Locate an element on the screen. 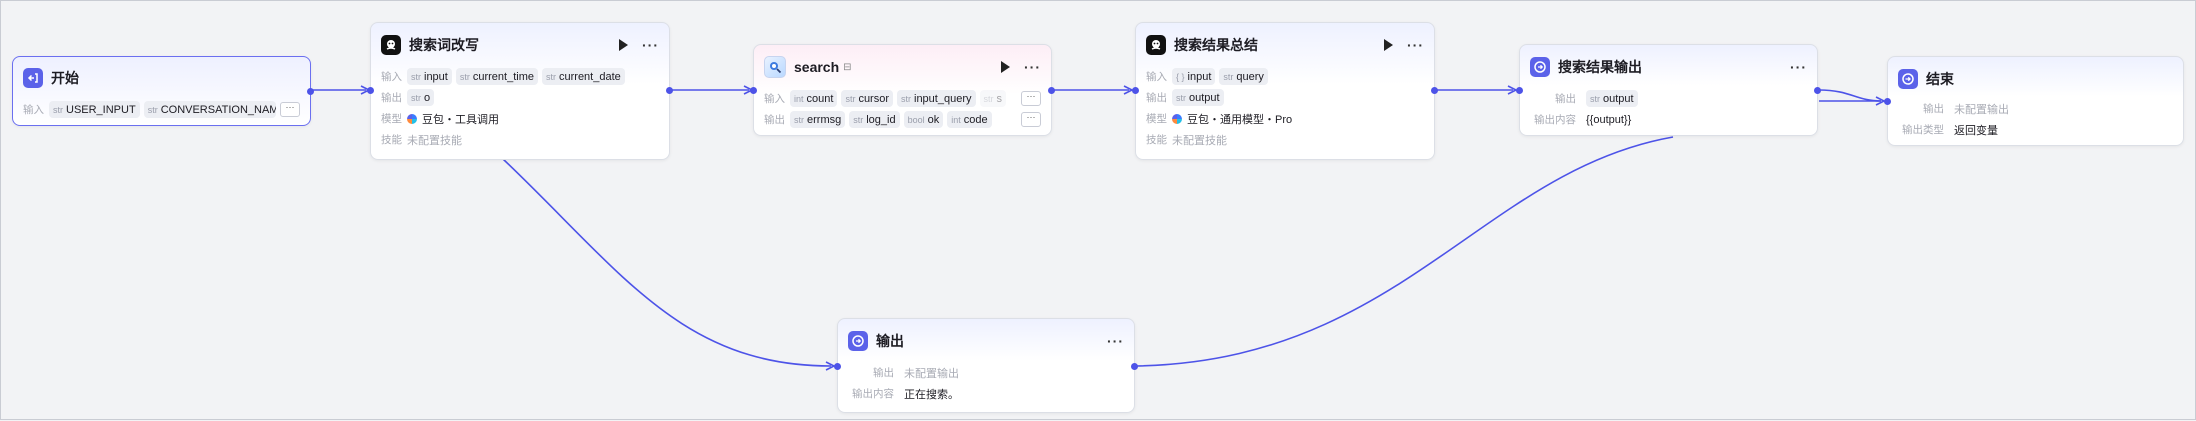 This screenshot has height=421, width=2196. output-chip: str output is located at coordinates (1198, 97).